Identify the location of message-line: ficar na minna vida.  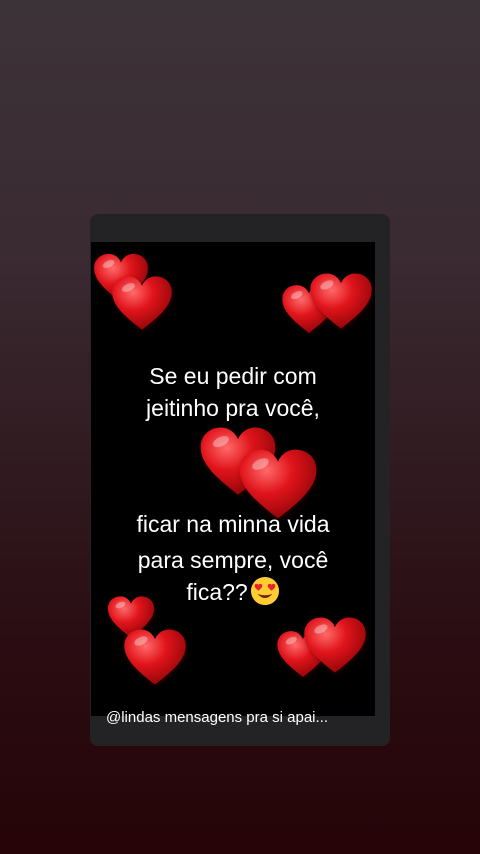
(233, 524).